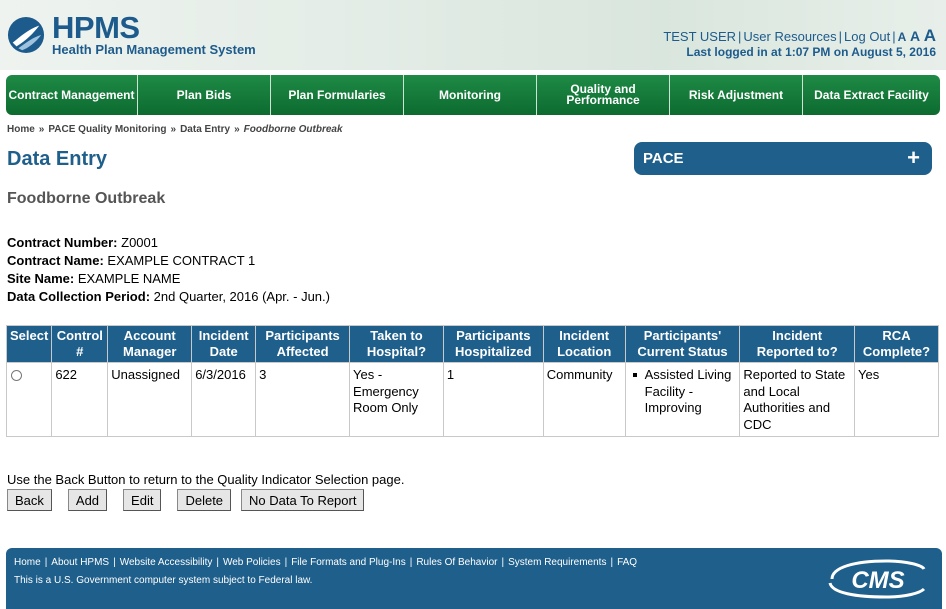 The image size is (946, 609). What do you see at coordinates (303, 500) in the screenshot?
I see `no-data-to-report-button: No Data To Report` at bounding box center [303, 500].